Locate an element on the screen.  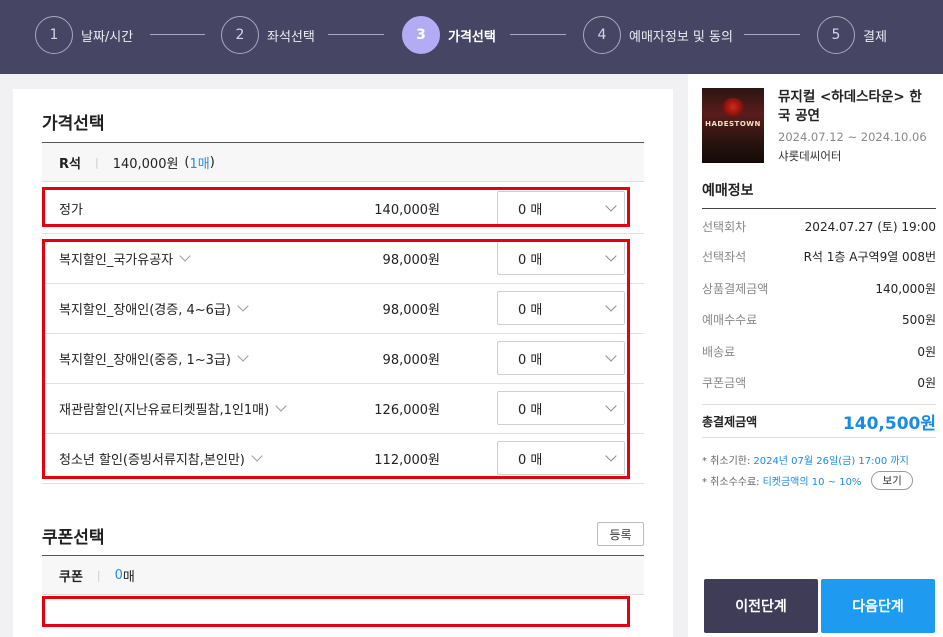
highlight-box-regular is located at coordinates (336, 207).